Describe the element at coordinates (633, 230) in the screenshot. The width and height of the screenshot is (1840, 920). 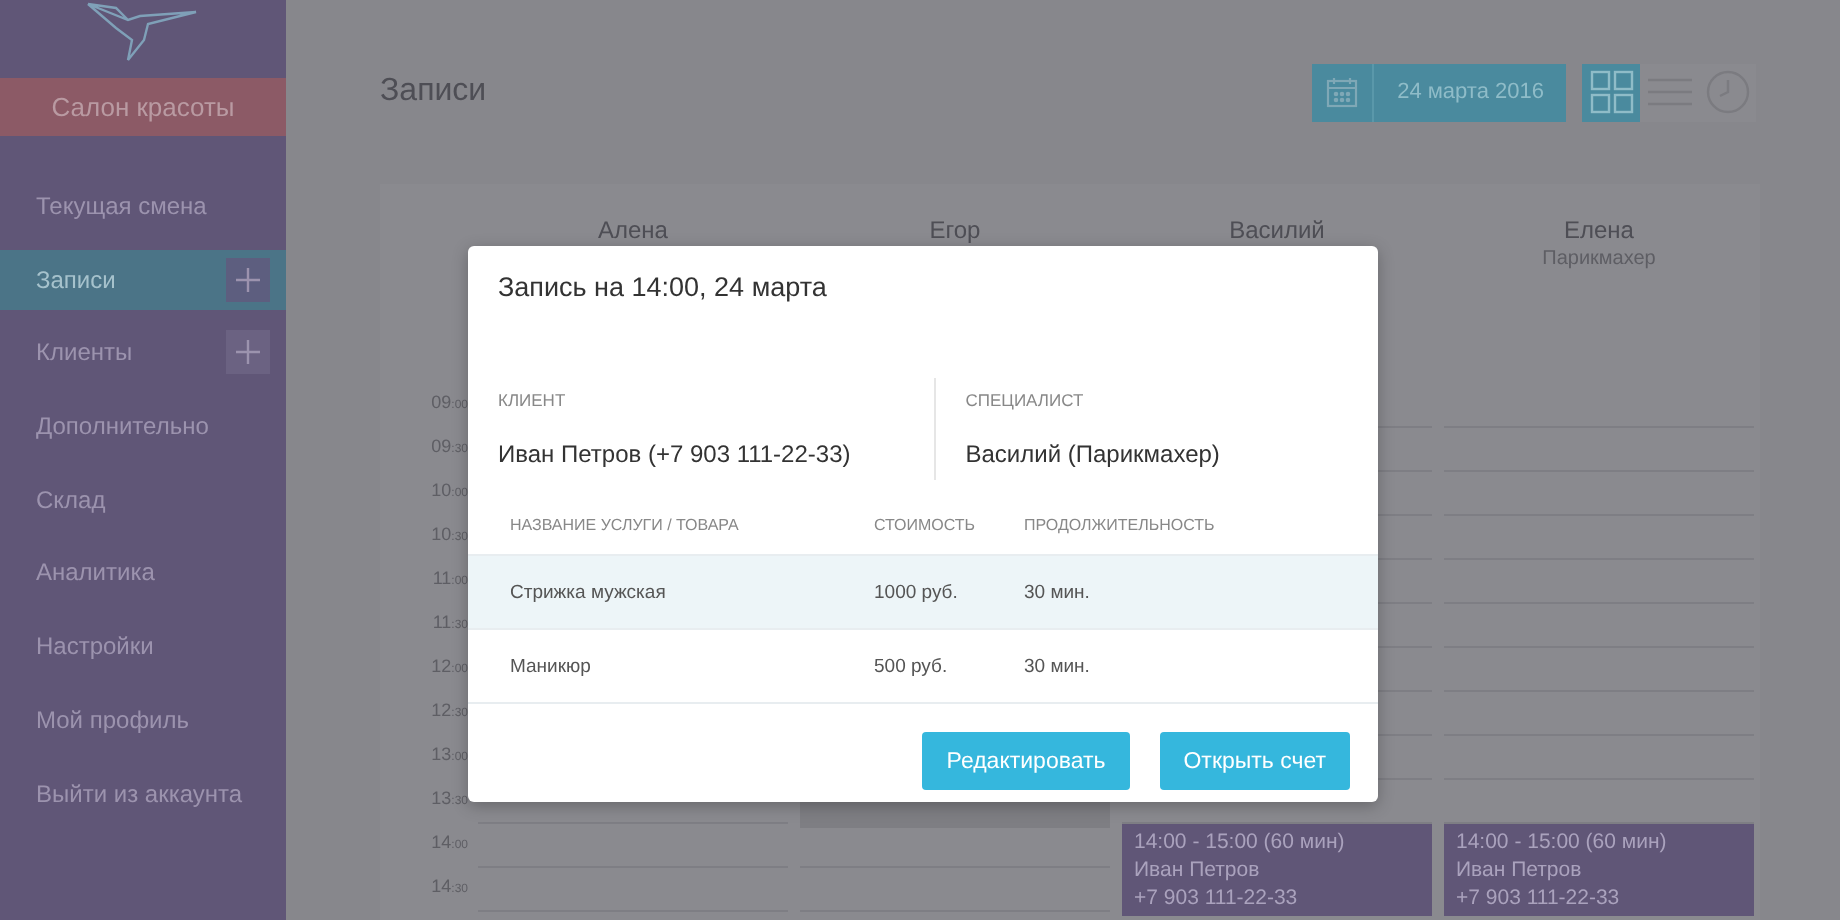
I see `staff-name: Алена` at that location.